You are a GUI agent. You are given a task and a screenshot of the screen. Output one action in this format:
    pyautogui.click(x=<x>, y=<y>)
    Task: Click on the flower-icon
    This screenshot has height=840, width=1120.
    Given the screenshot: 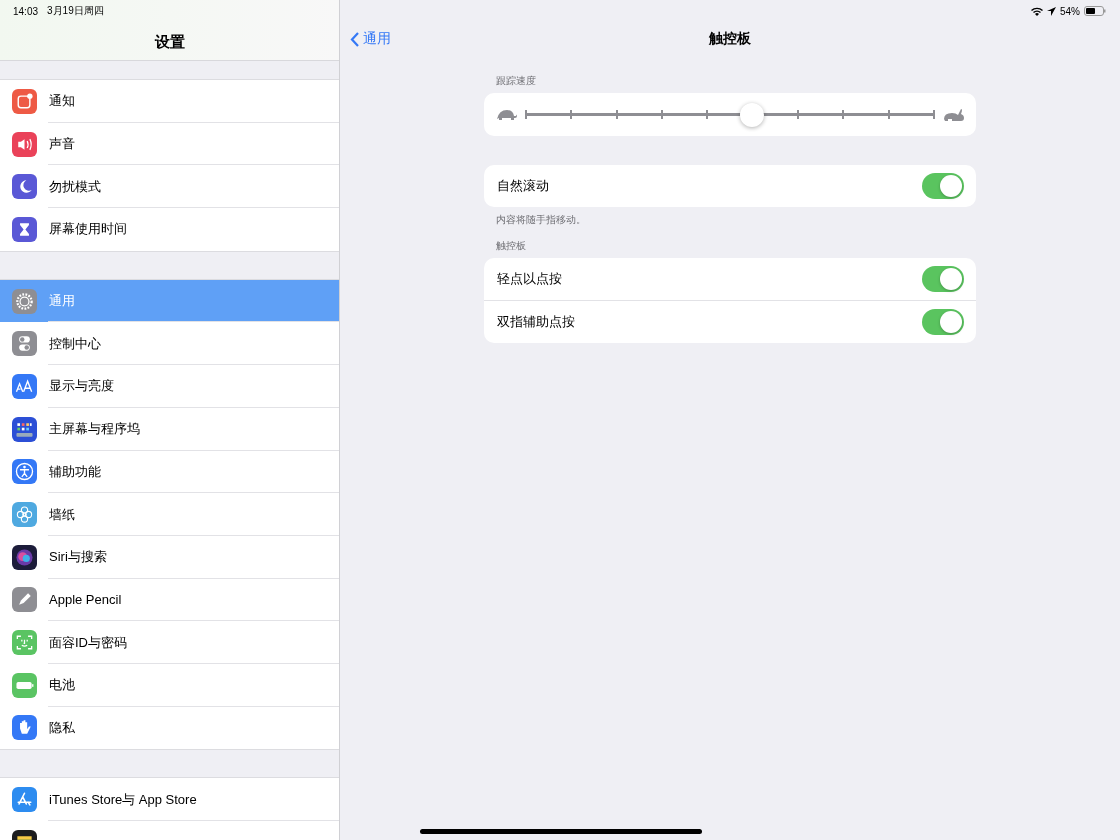 What is the action you would take?
    pyautogui.click(x=24, y=515)
    